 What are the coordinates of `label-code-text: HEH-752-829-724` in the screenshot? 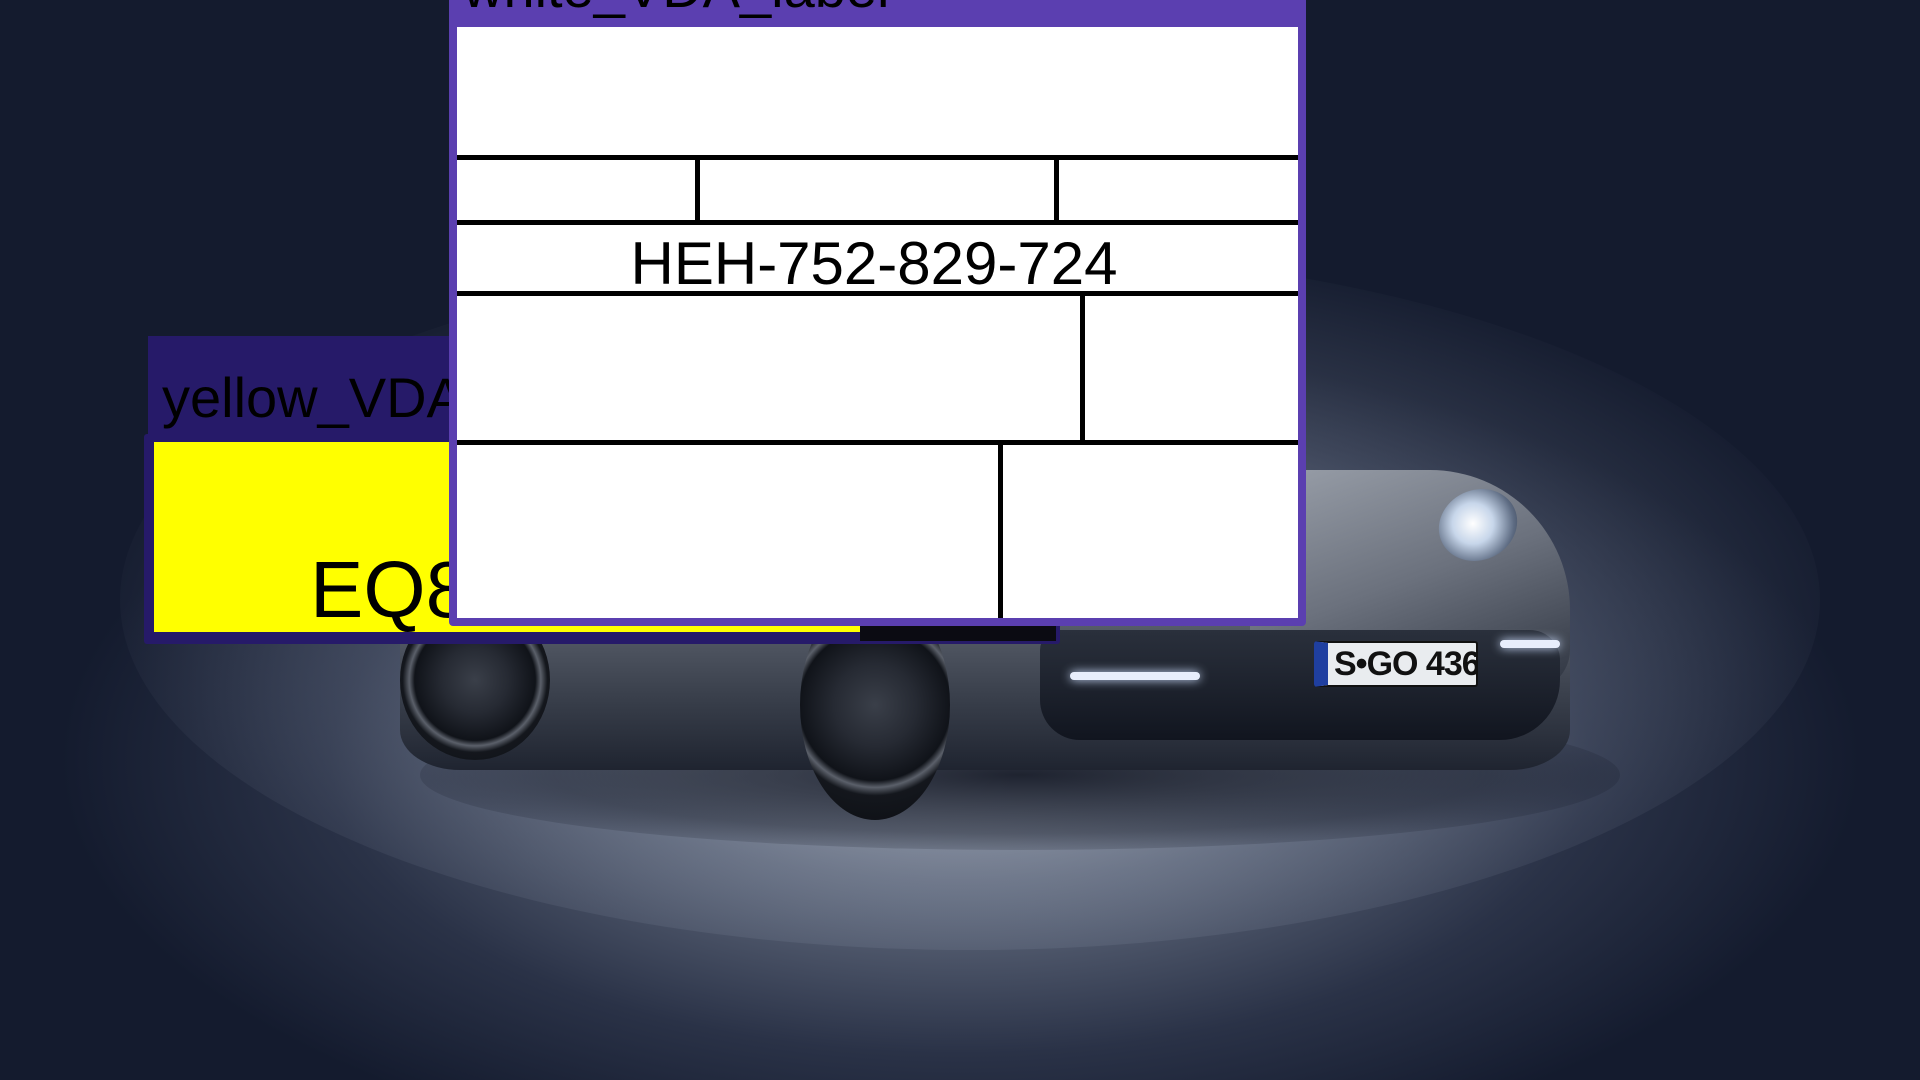 It's located at (874, 263).